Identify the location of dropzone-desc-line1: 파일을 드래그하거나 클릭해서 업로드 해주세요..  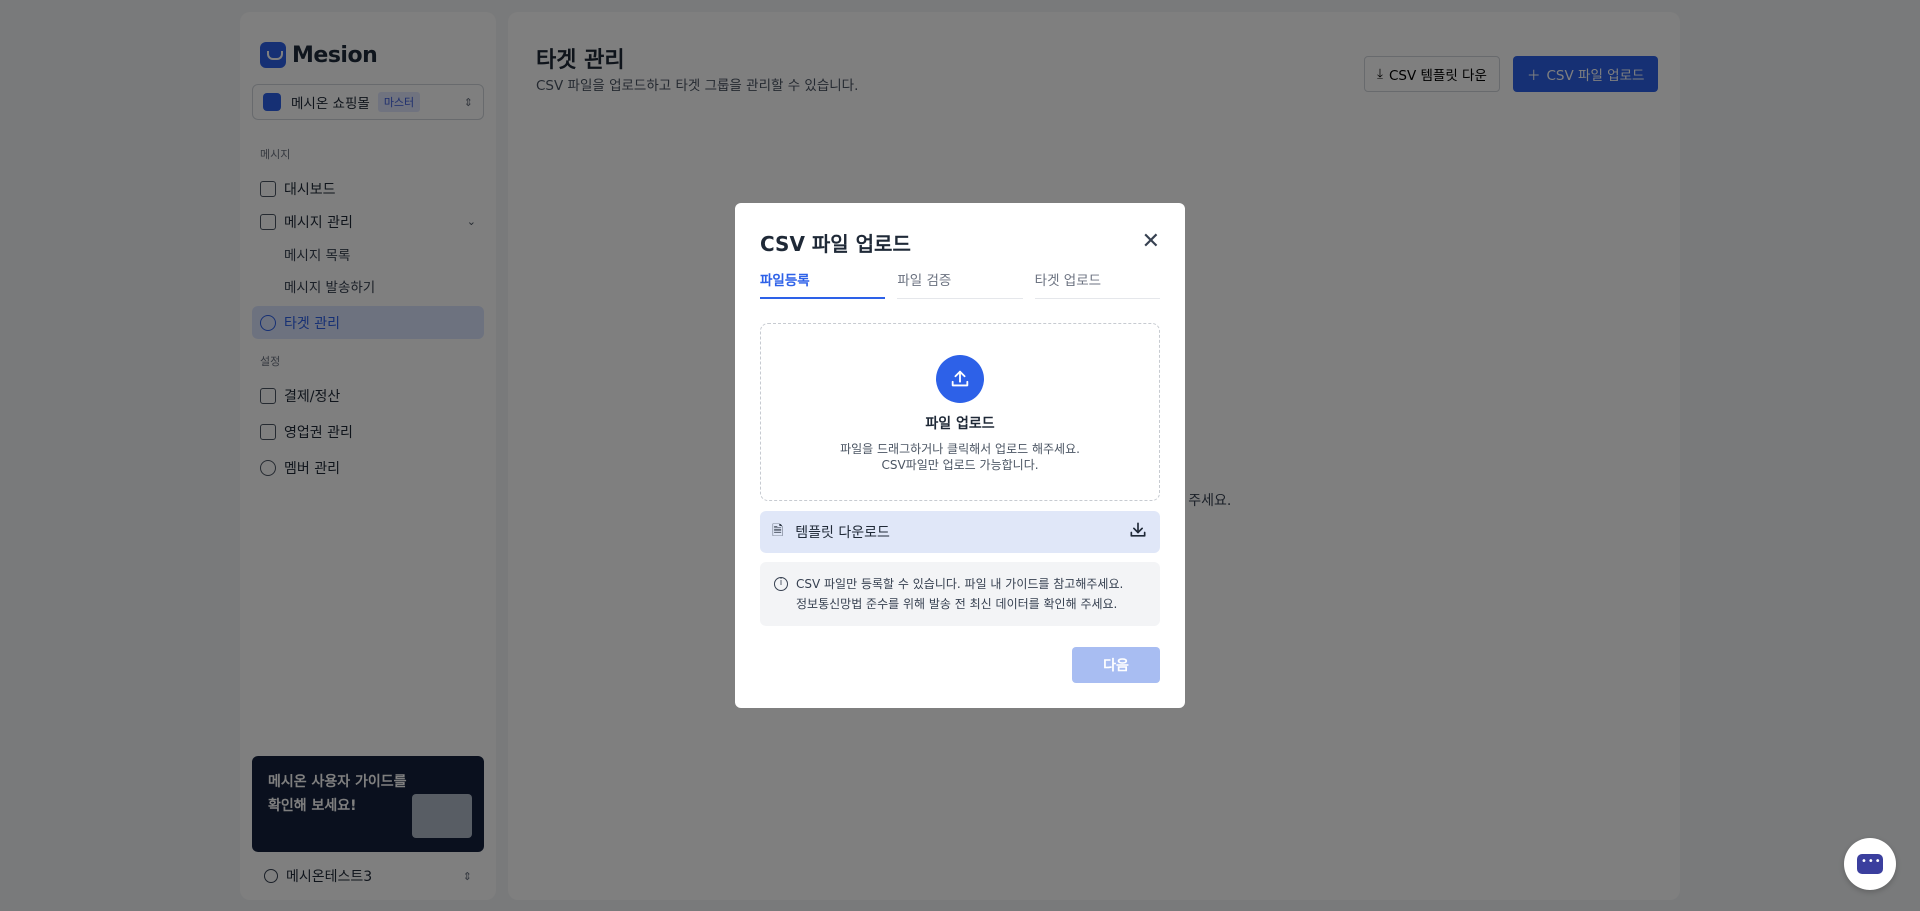
(960, 449).